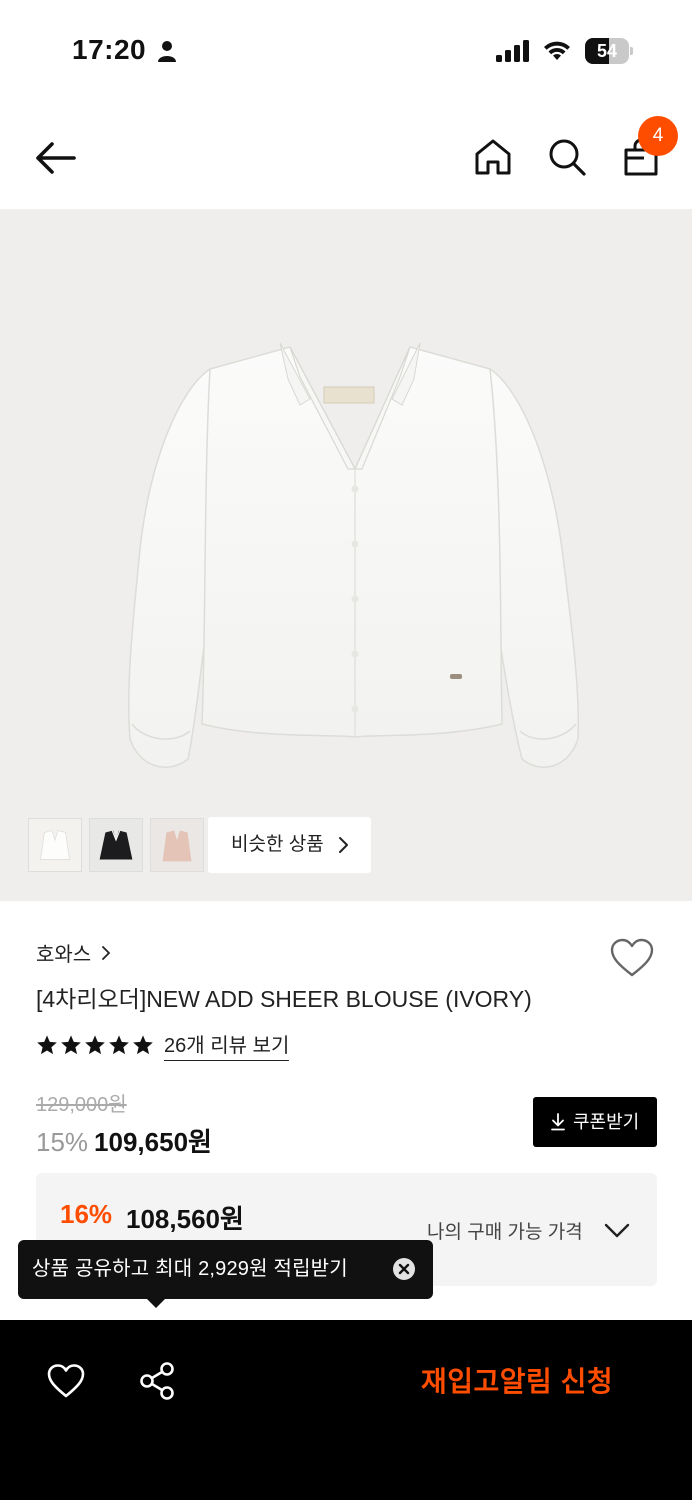 The height and width of the screenshot is (1500, 692). I want to click on status-time: 17:20, so click(109, 49).